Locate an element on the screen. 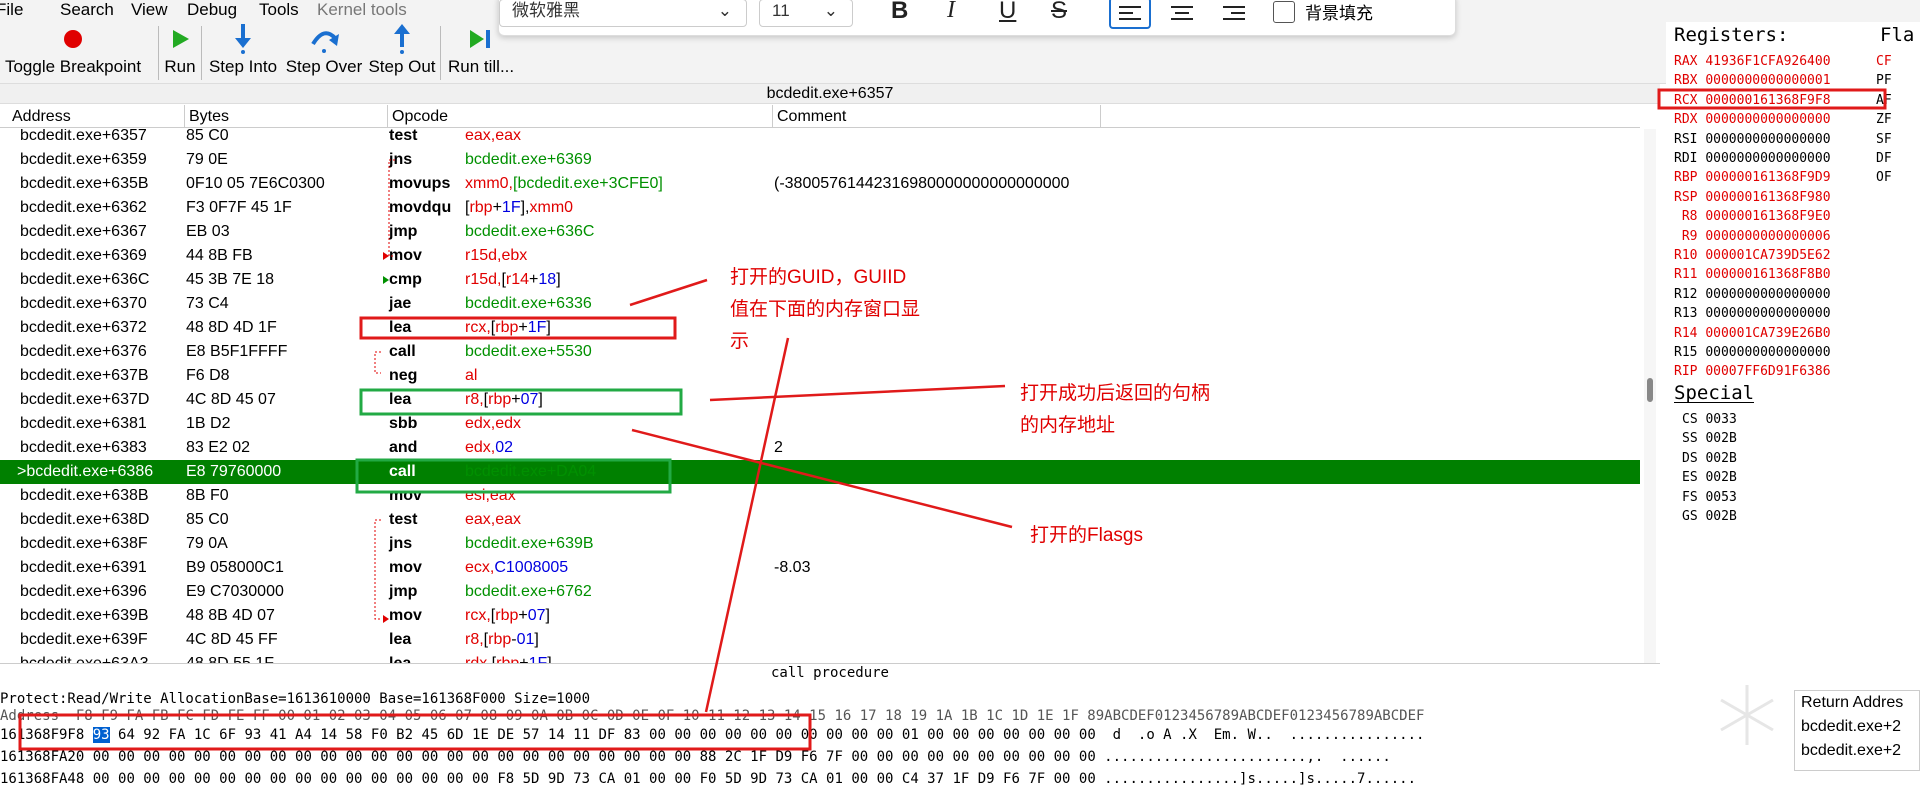  col-opcode: Opcode is located at coordinates (580, 116).